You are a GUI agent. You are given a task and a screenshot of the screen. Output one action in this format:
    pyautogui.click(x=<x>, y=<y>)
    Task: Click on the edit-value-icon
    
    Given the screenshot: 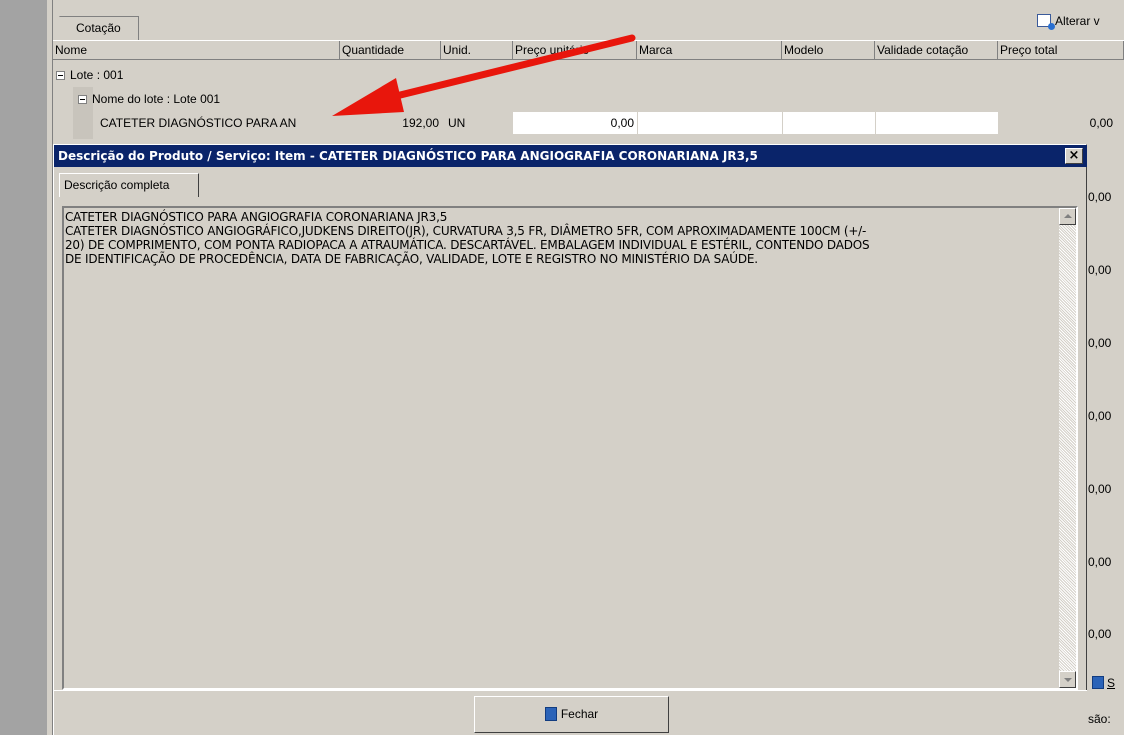 What is the action you would take?
    pyautogui.click(x=1046, y=22)
    